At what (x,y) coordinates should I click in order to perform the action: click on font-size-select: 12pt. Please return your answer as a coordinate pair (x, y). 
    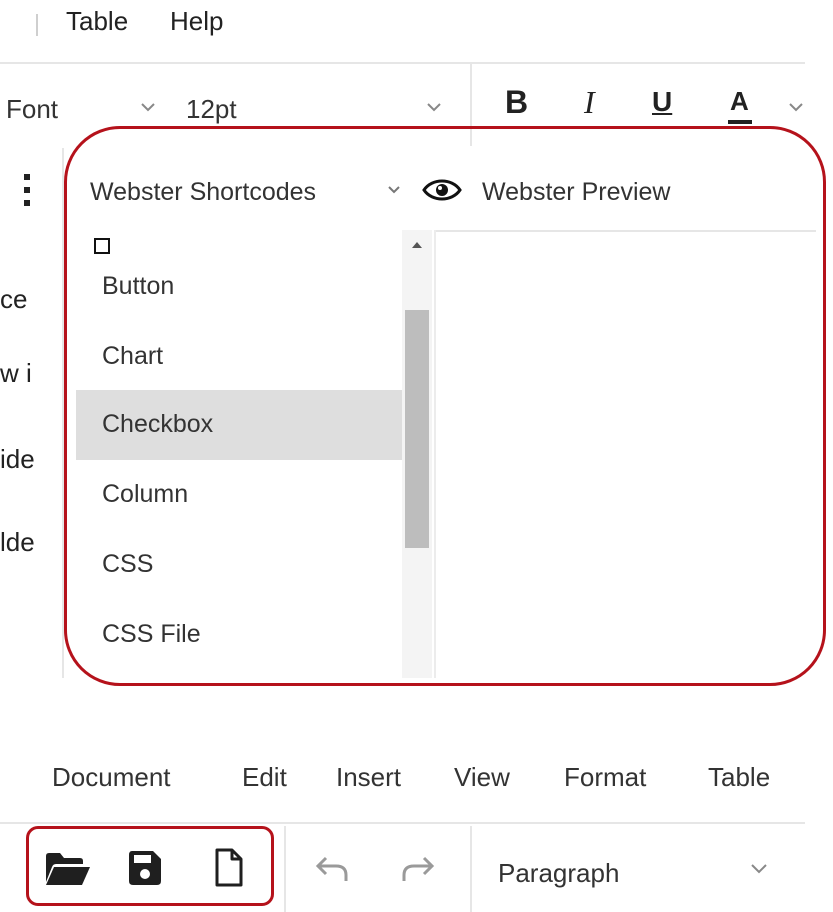
    Looking at the image, I should click on (211, 109).